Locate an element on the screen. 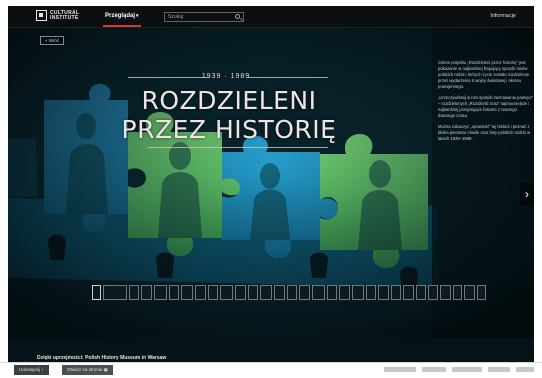 Image resolution: width=542 pixels, height=378 pixels. chevron-right-icon: › is located at coordinates (527, 194).